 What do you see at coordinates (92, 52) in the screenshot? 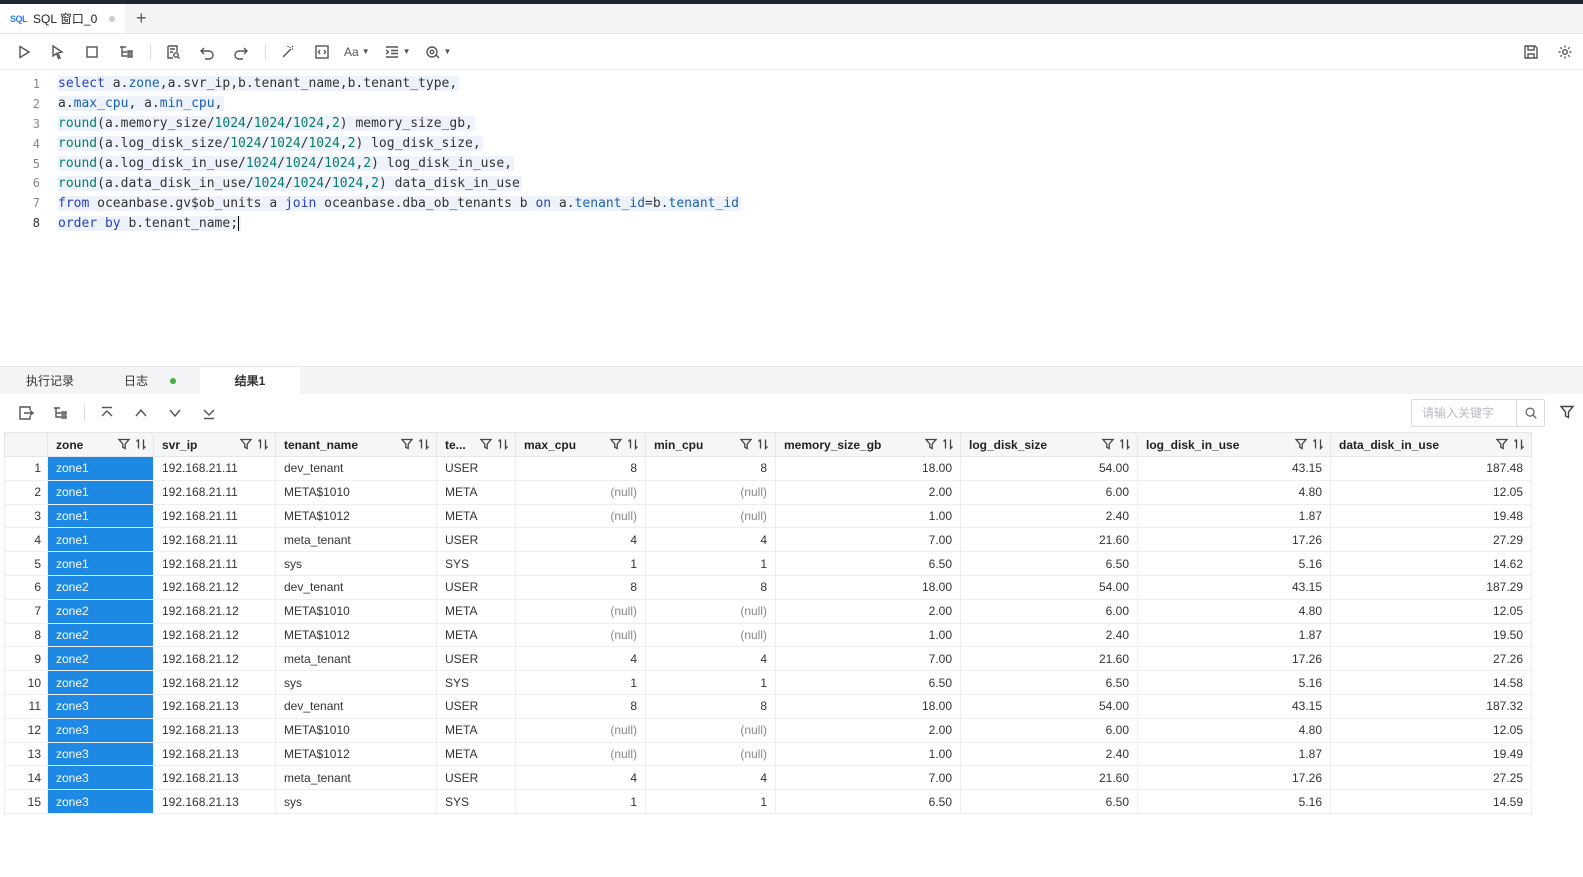
I see `stop-button` at bounding box center [92, 52].